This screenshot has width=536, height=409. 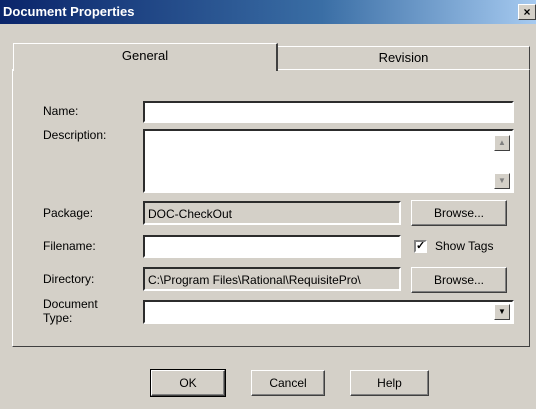 I want to click on tab-revision-label: Revision, so click(x=403, y=57).